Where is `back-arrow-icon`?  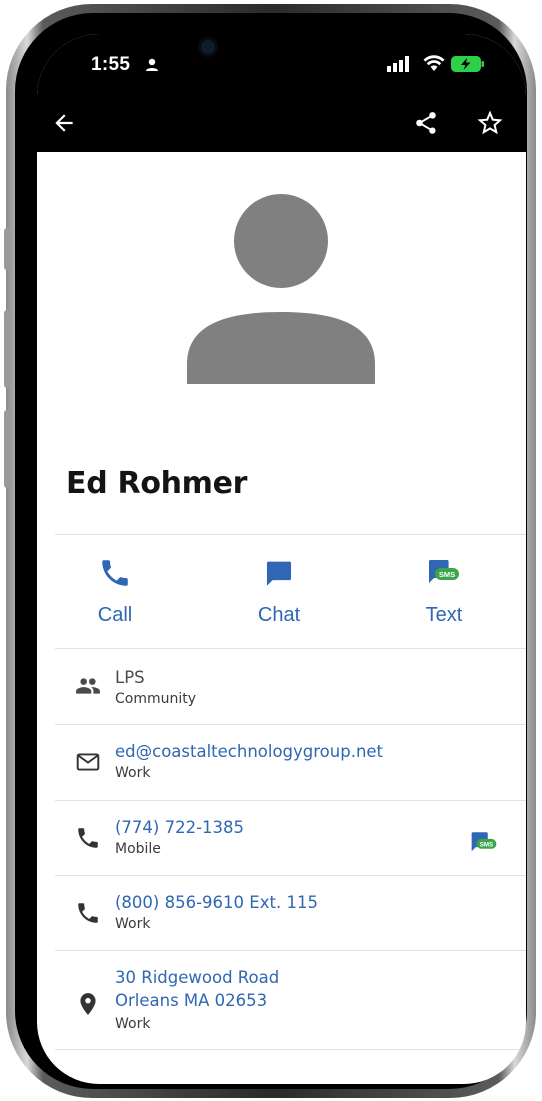 back-arrow-icon is located at coordinates (64, 123).